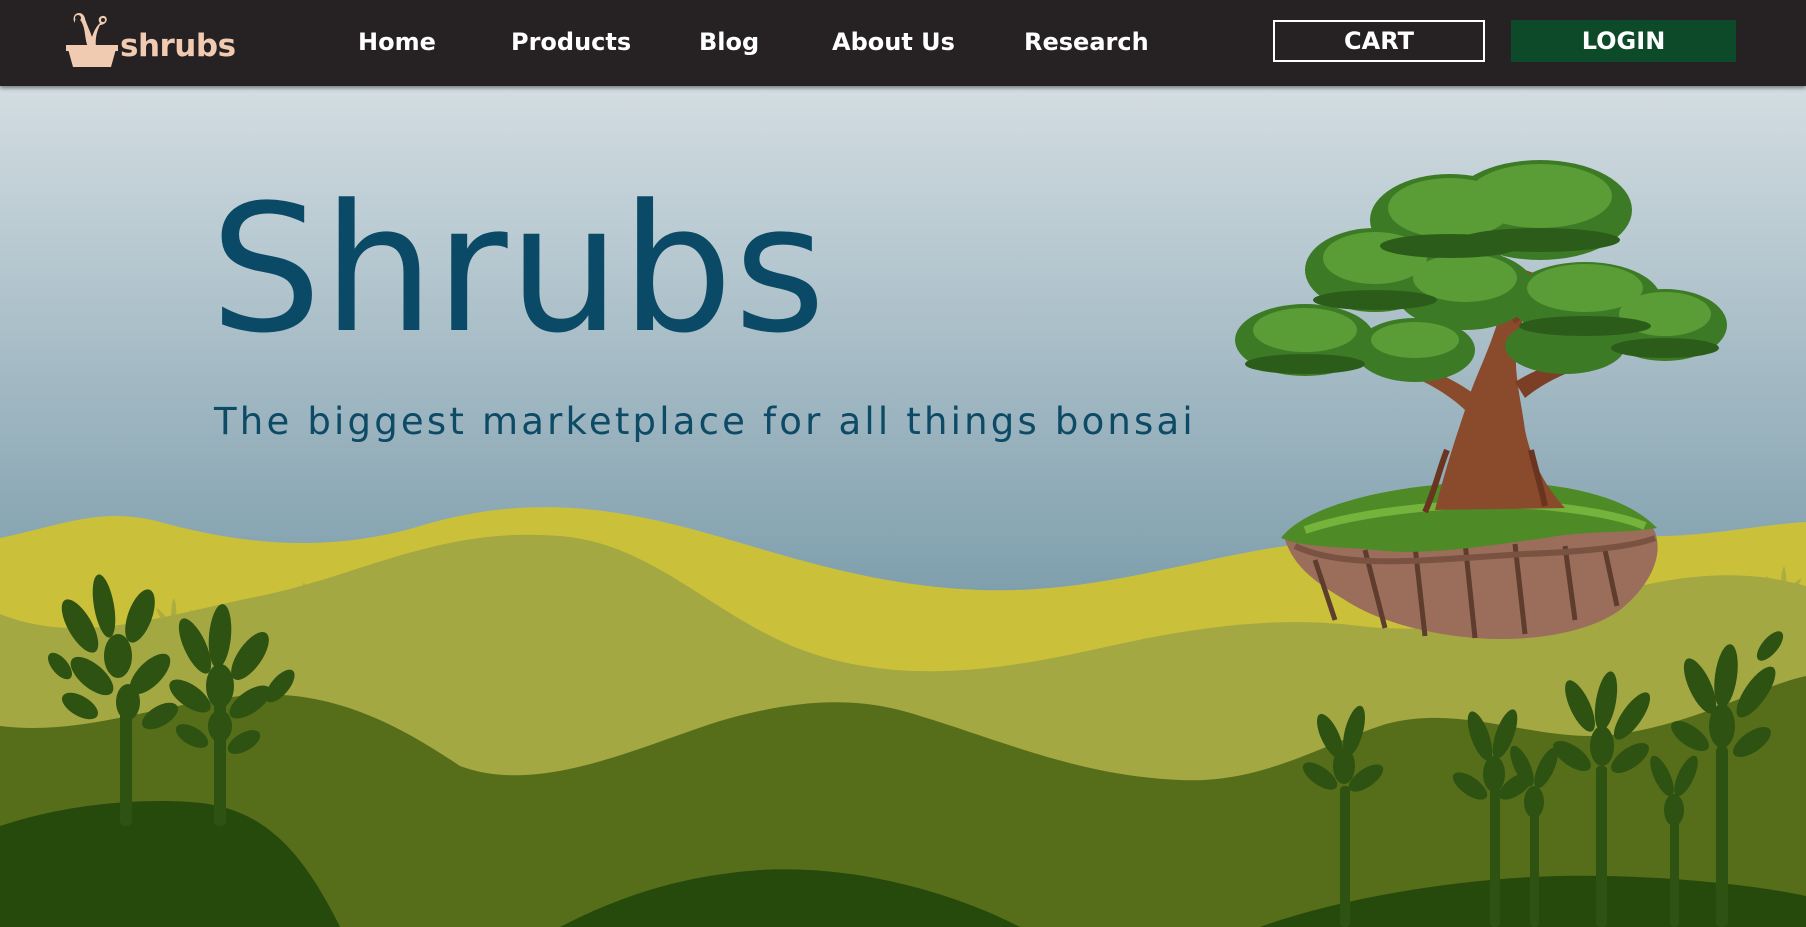 The height and width of the screenshot is (927, 1806). Describe the element at coordinates (178, 46) in the screenshot. I see `brand-name: shrubs` at that location.